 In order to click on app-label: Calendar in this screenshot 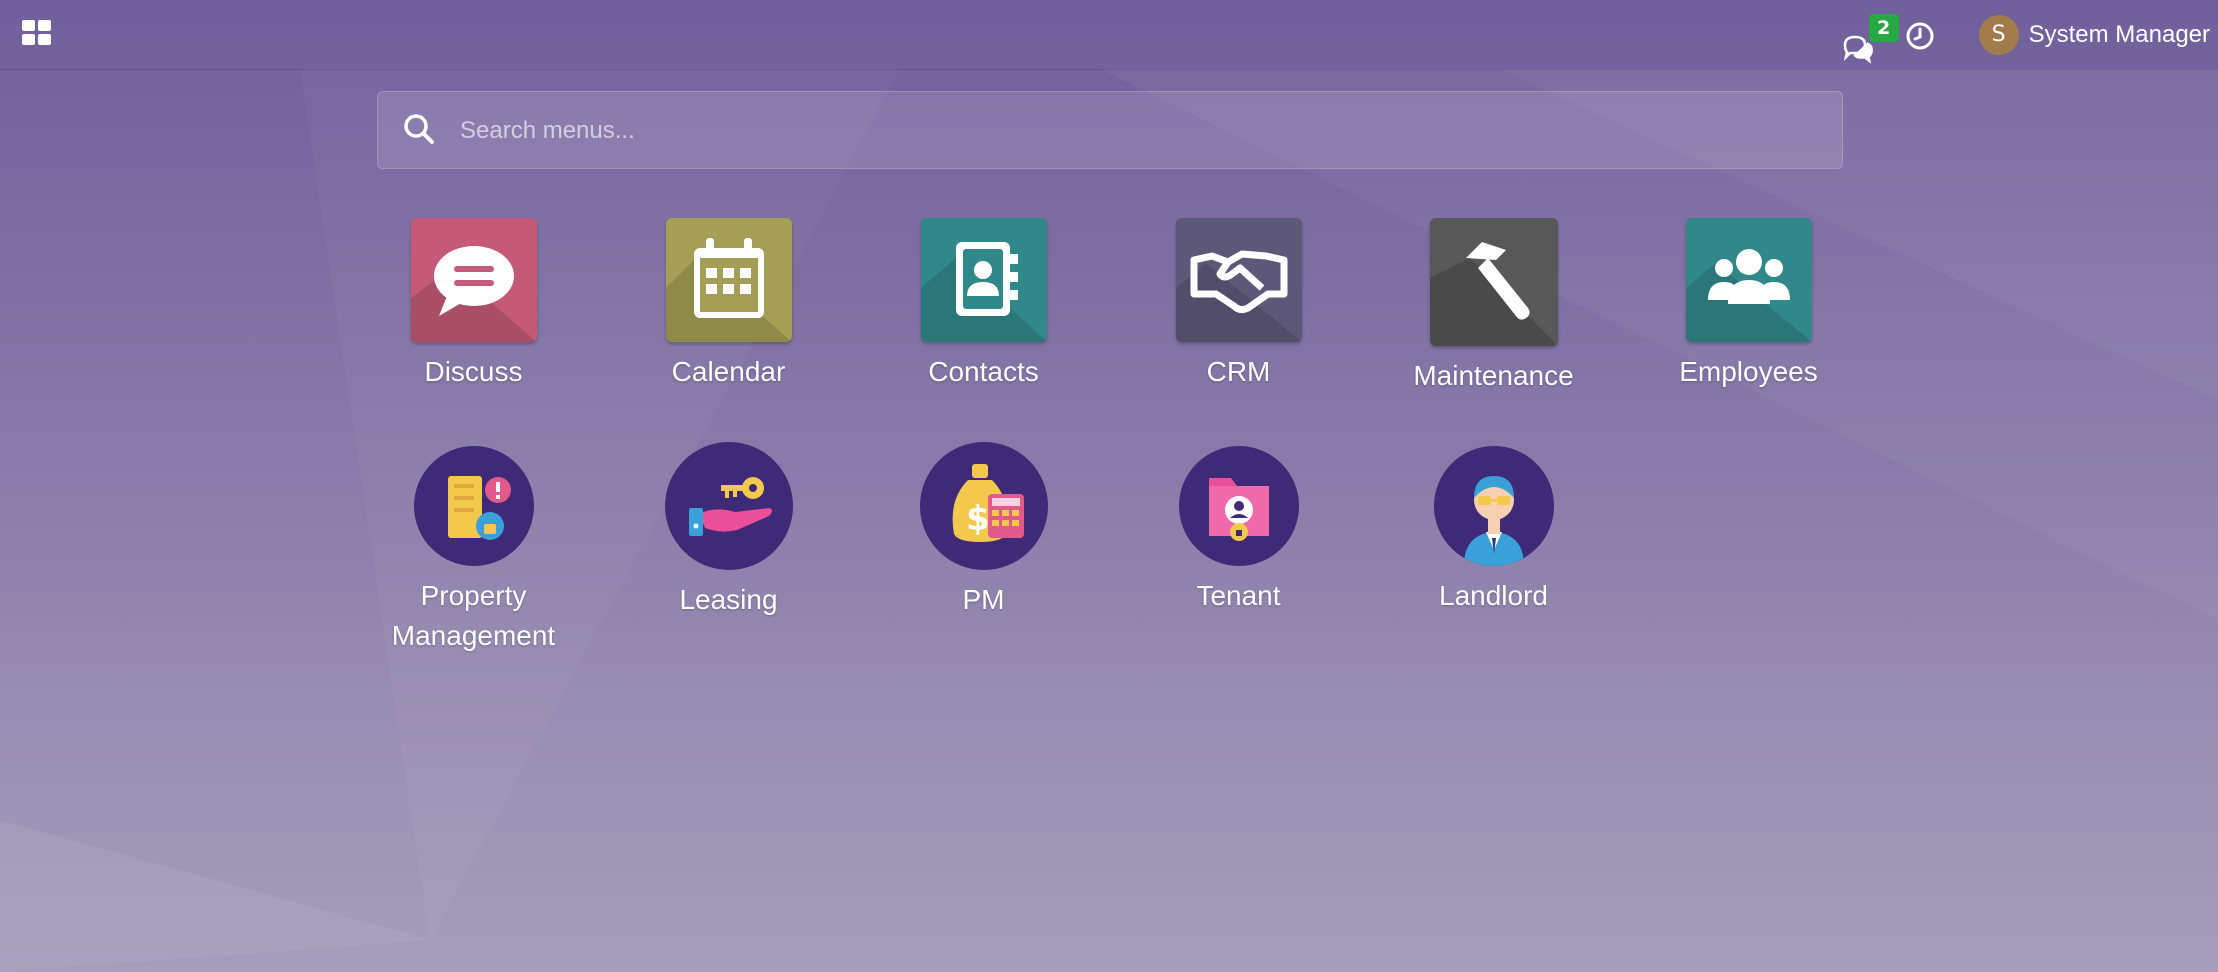, I will do `click(728, 371)`.